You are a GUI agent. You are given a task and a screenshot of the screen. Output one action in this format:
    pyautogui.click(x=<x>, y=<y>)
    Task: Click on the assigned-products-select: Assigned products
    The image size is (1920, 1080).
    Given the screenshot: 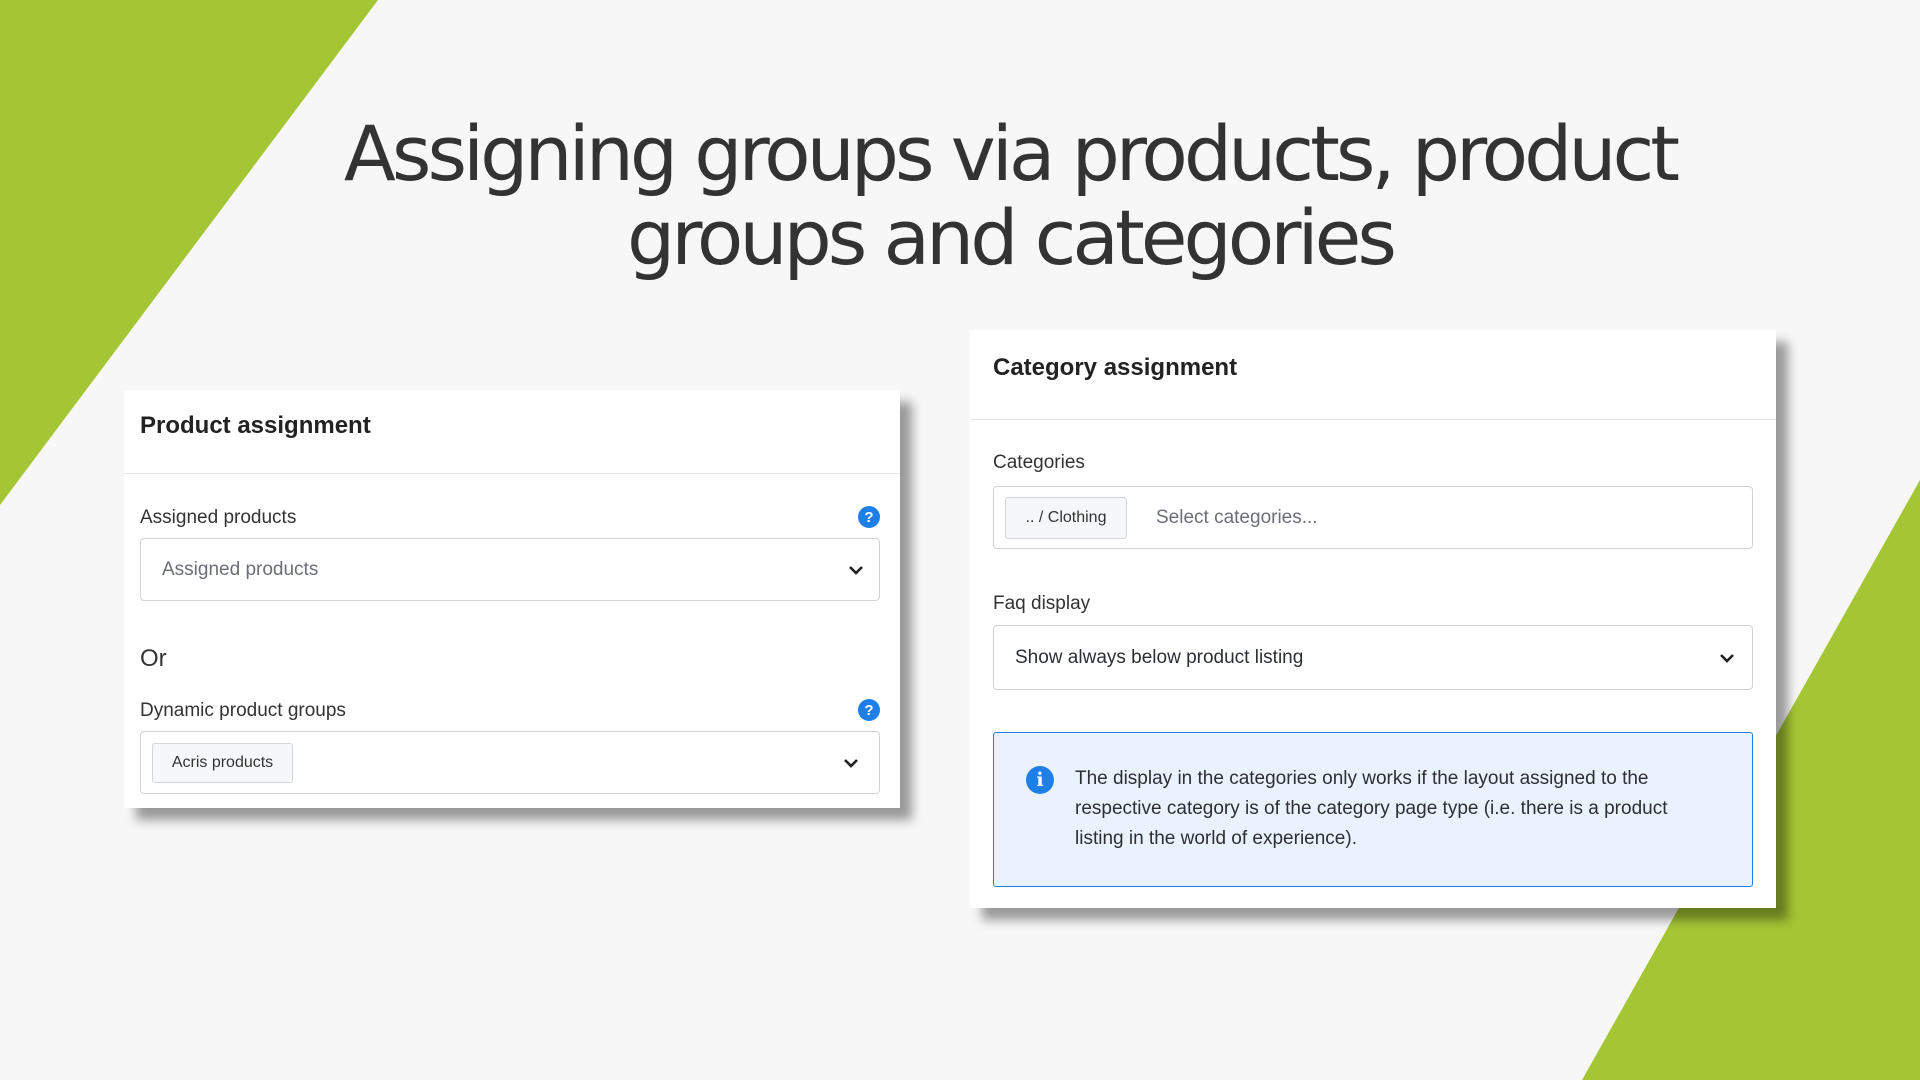 What is the action you would take?
    pyautogui.click(x=510, y=569)
    